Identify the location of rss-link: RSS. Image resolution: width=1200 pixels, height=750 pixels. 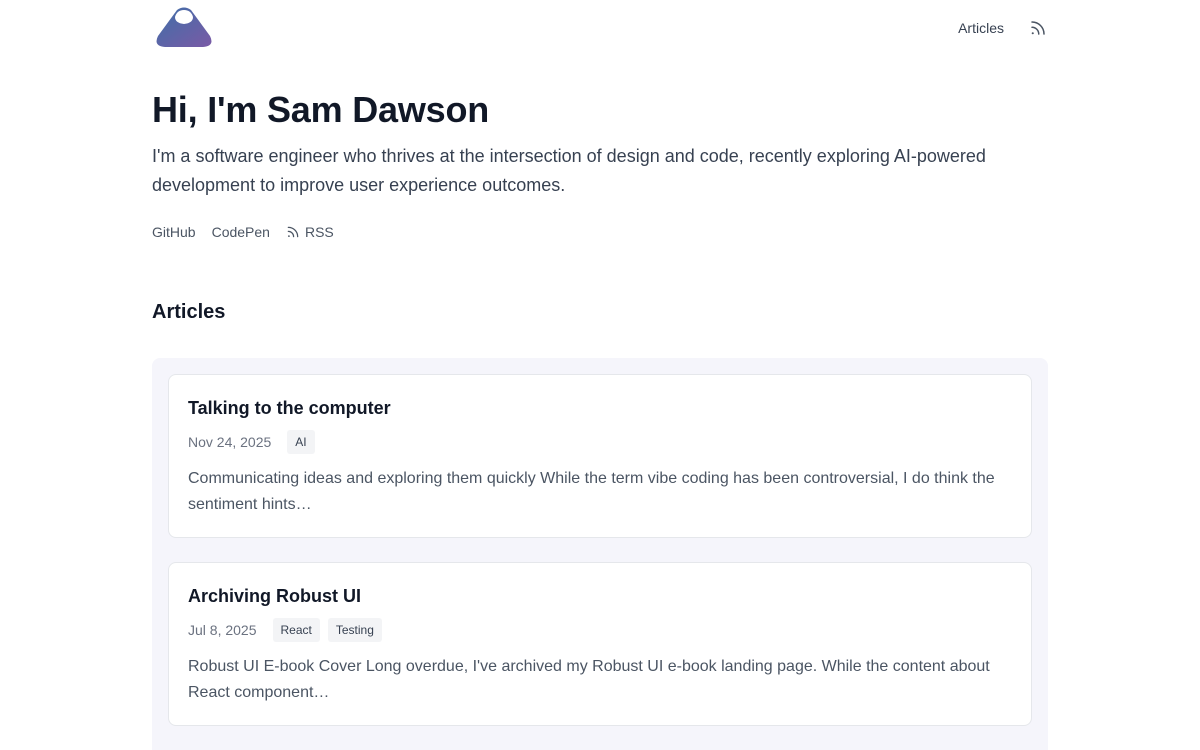
(310, 232).